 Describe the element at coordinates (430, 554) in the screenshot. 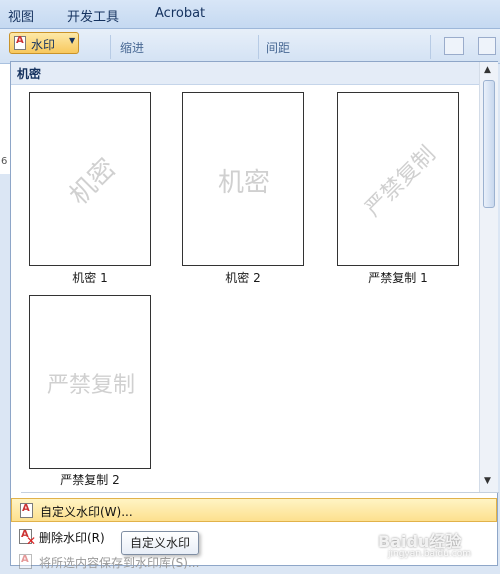

I see `site-watermark-url: jingyan.baidu.com` at that location.